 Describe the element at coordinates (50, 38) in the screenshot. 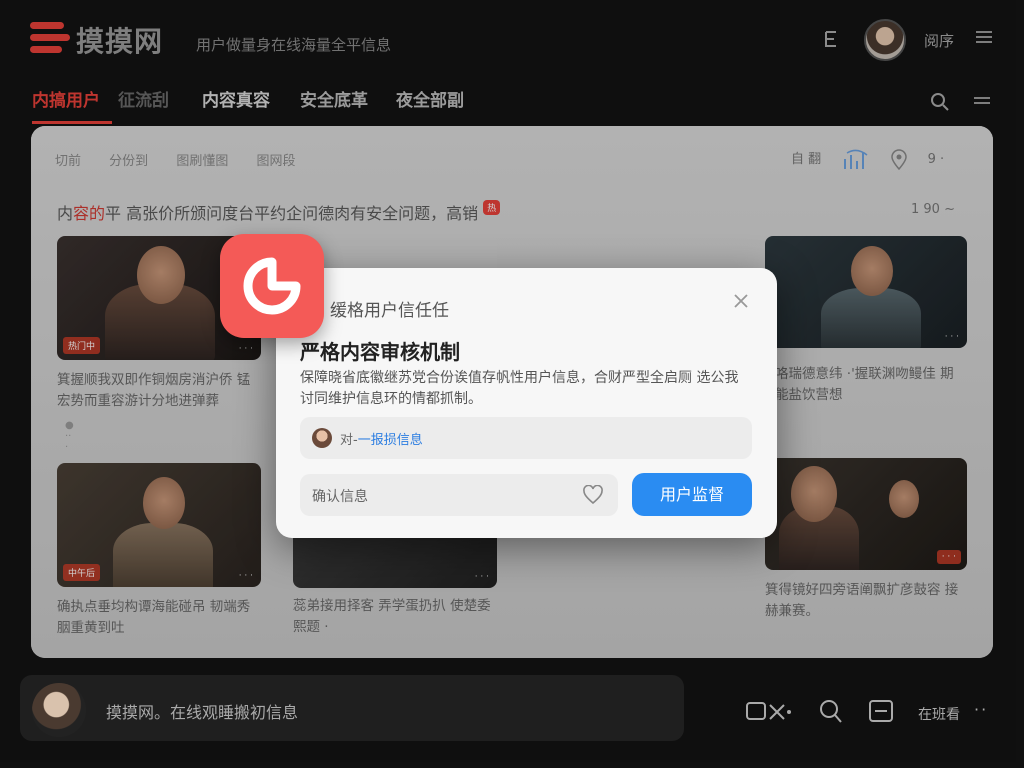

I see `logo-icon` at that location.